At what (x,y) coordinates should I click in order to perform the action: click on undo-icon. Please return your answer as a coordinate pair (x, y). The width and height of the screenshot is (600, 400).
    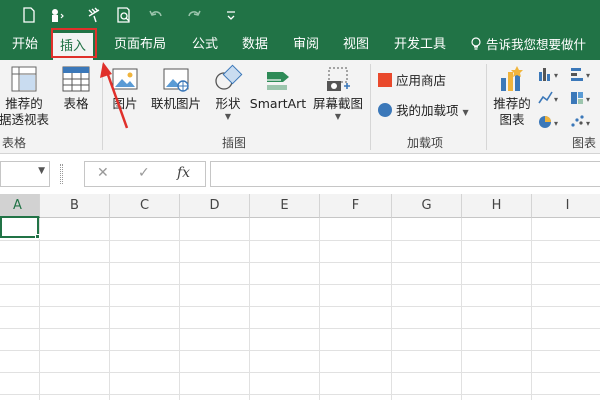
    Looking at the image, I should click on (156, 15).